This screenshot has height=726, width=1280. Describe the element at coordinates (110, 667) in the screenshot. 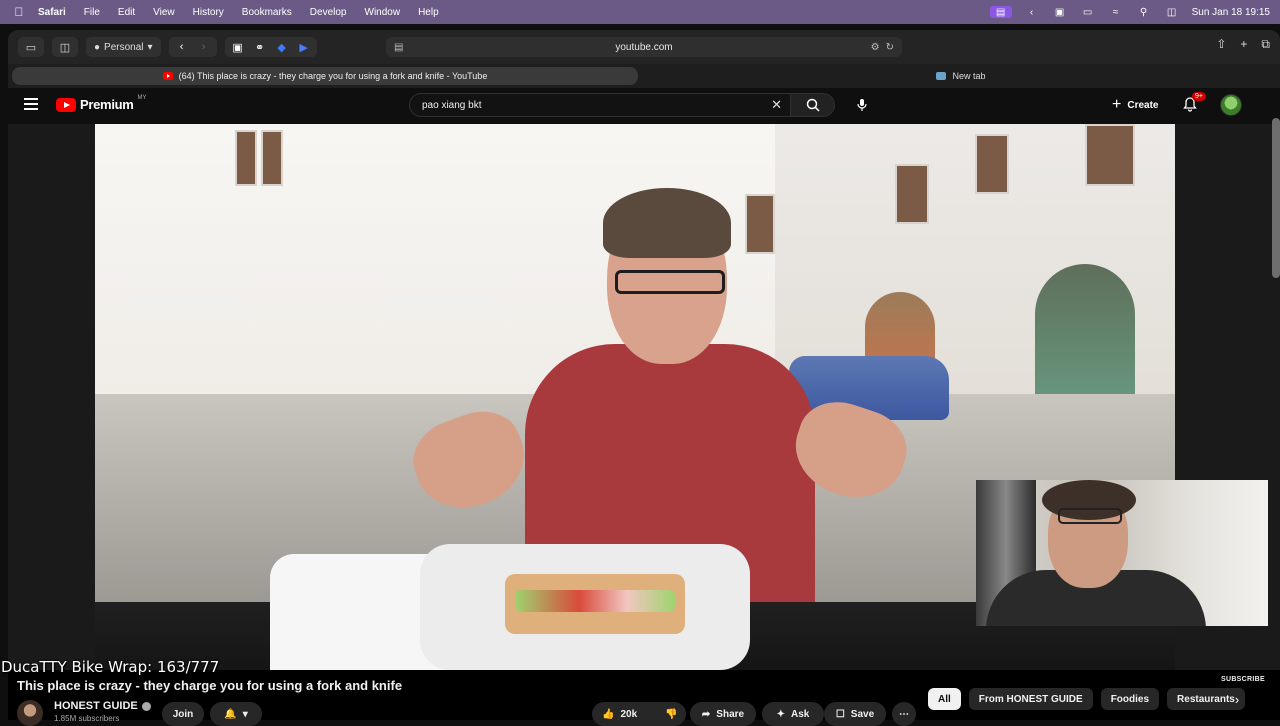

I see `stream-overlay-text: DucaTTY Bike Wrap: 163/777` at that location.